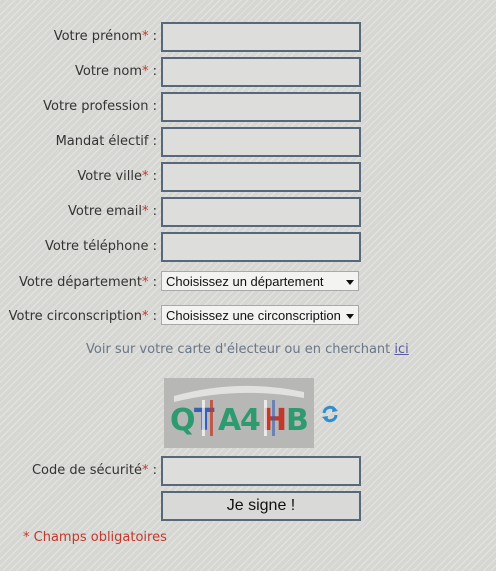 This screenshot has width=496, height=571. Describe the element at coordinates (330, 414) in the screenshot. I see `refresh-icon` at that location.